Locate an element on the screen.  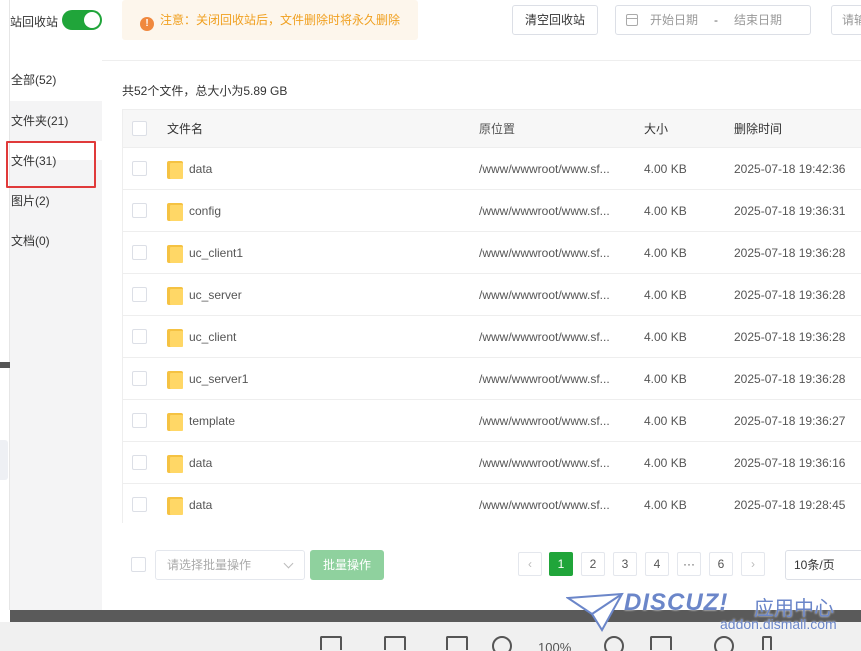
recycle-switch is located at coordinates (82, 20).